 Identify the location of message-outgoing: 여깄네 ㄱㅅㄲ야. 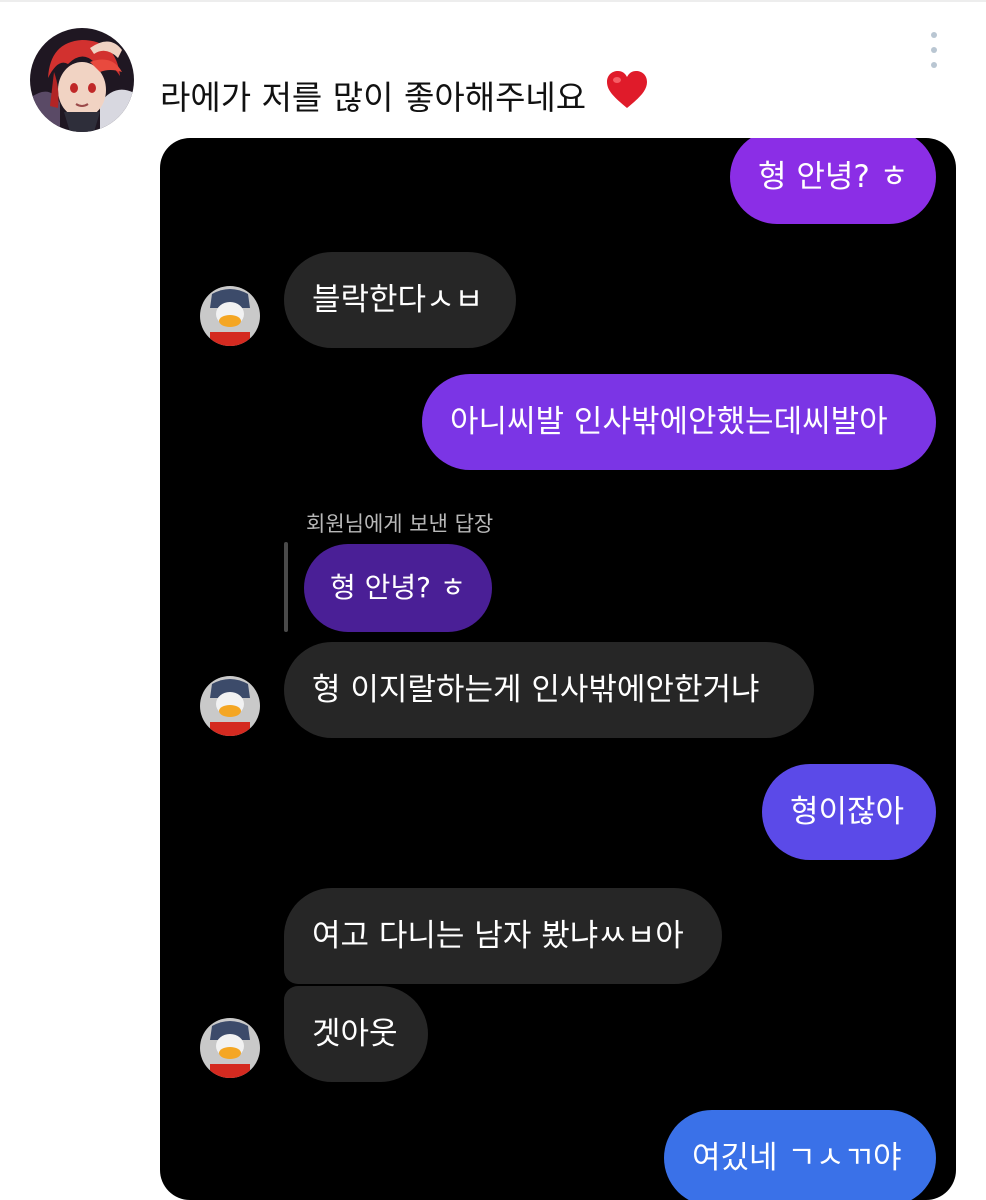
(800, 1155).